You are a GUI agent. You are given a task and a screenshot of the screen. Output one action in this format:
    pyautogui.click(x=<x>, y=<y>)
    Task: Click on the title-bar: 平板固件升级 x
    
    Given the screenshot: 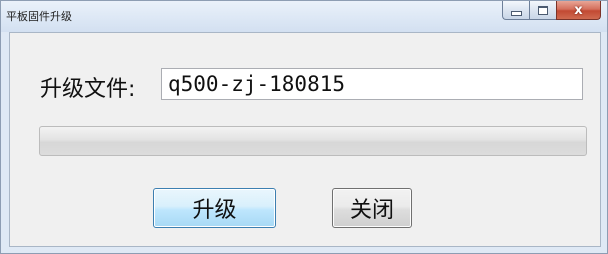 What is the action you would take?
    pyautogui.click(x=304, y=16)
    